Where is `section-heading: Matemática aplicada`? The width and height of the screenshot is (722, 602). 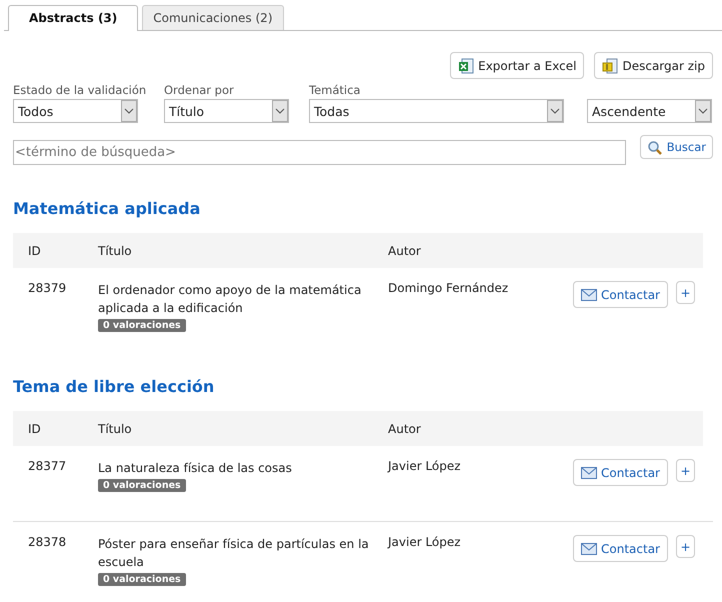
section-heading: Matemática aplicada is located at coordinates (107, 209).